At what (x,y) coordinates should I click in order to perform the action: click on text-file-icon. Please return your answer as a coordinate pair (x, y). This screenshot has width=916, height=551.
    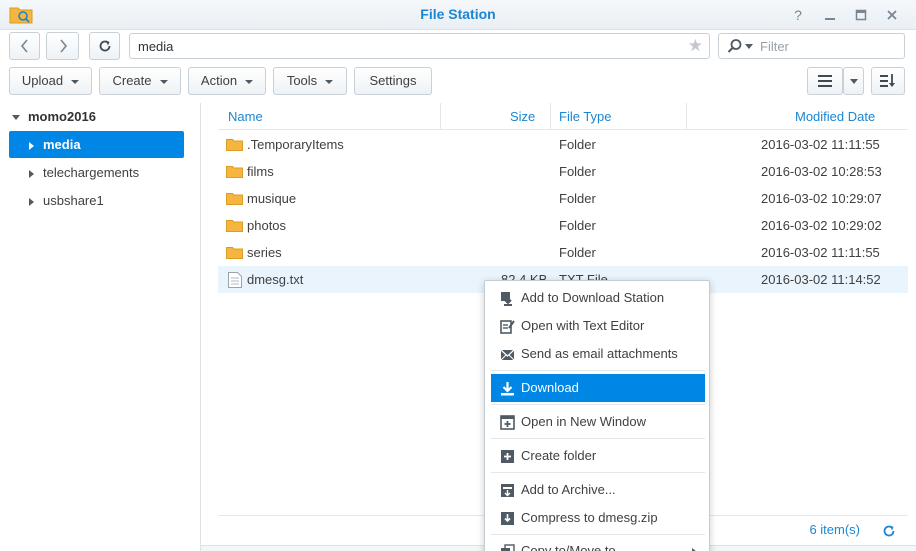
    Looking at the image, I should click on (235, 280).